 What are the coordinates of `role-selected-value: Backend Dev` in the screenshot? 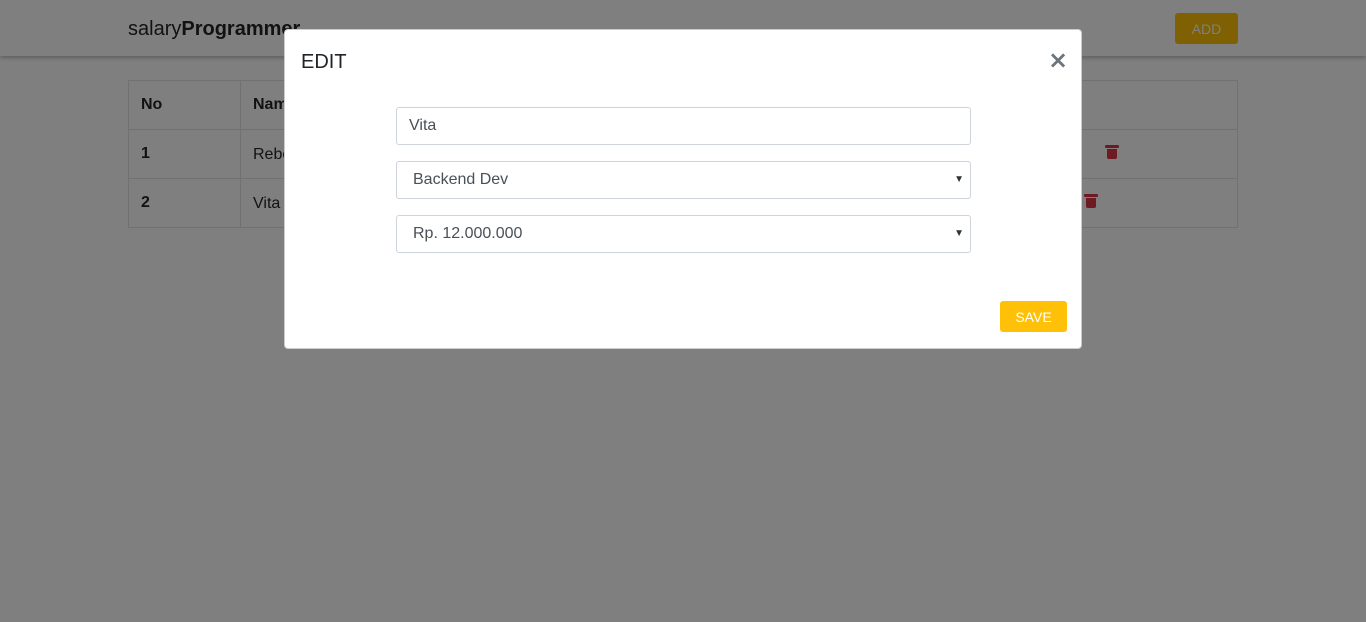 It's located at (461, 179).